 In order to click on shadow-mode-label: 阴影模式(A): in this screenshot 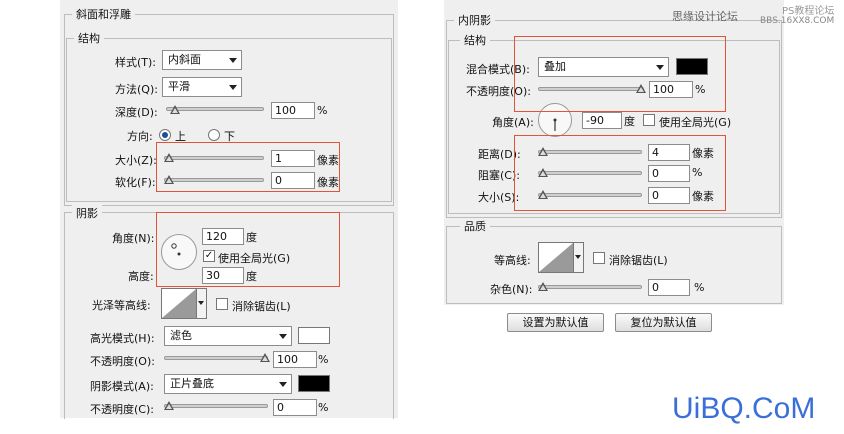, I will do `click(122, 386)`.